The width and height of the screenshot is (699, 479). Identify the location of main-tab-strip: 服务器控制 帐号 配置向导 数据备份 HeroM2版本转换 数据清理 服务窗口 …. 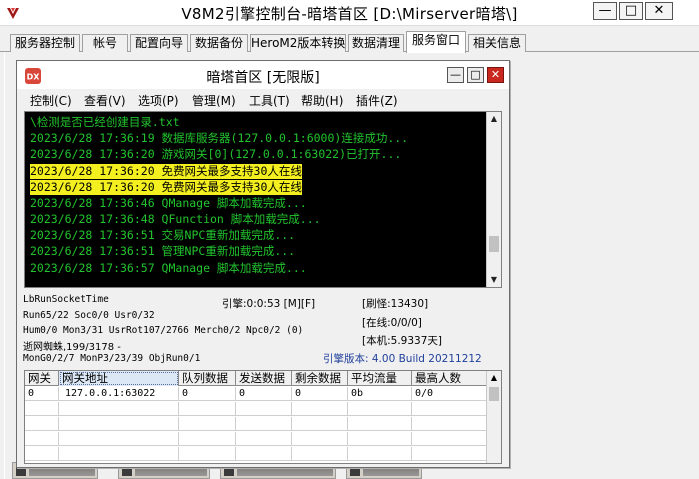
(349, 39).